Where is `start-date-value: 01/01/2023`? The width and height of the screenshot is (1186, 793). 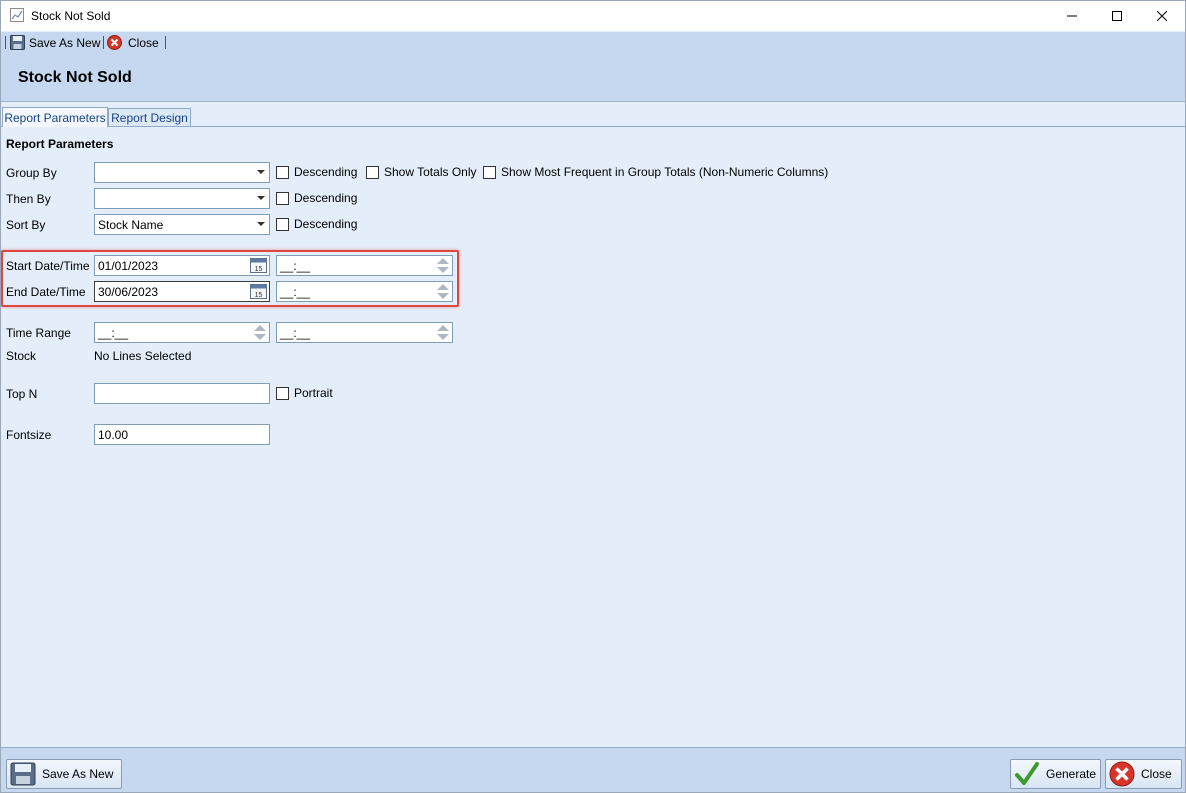 start-date-value: 01/01/2023 is located at coordinates (128, 266).